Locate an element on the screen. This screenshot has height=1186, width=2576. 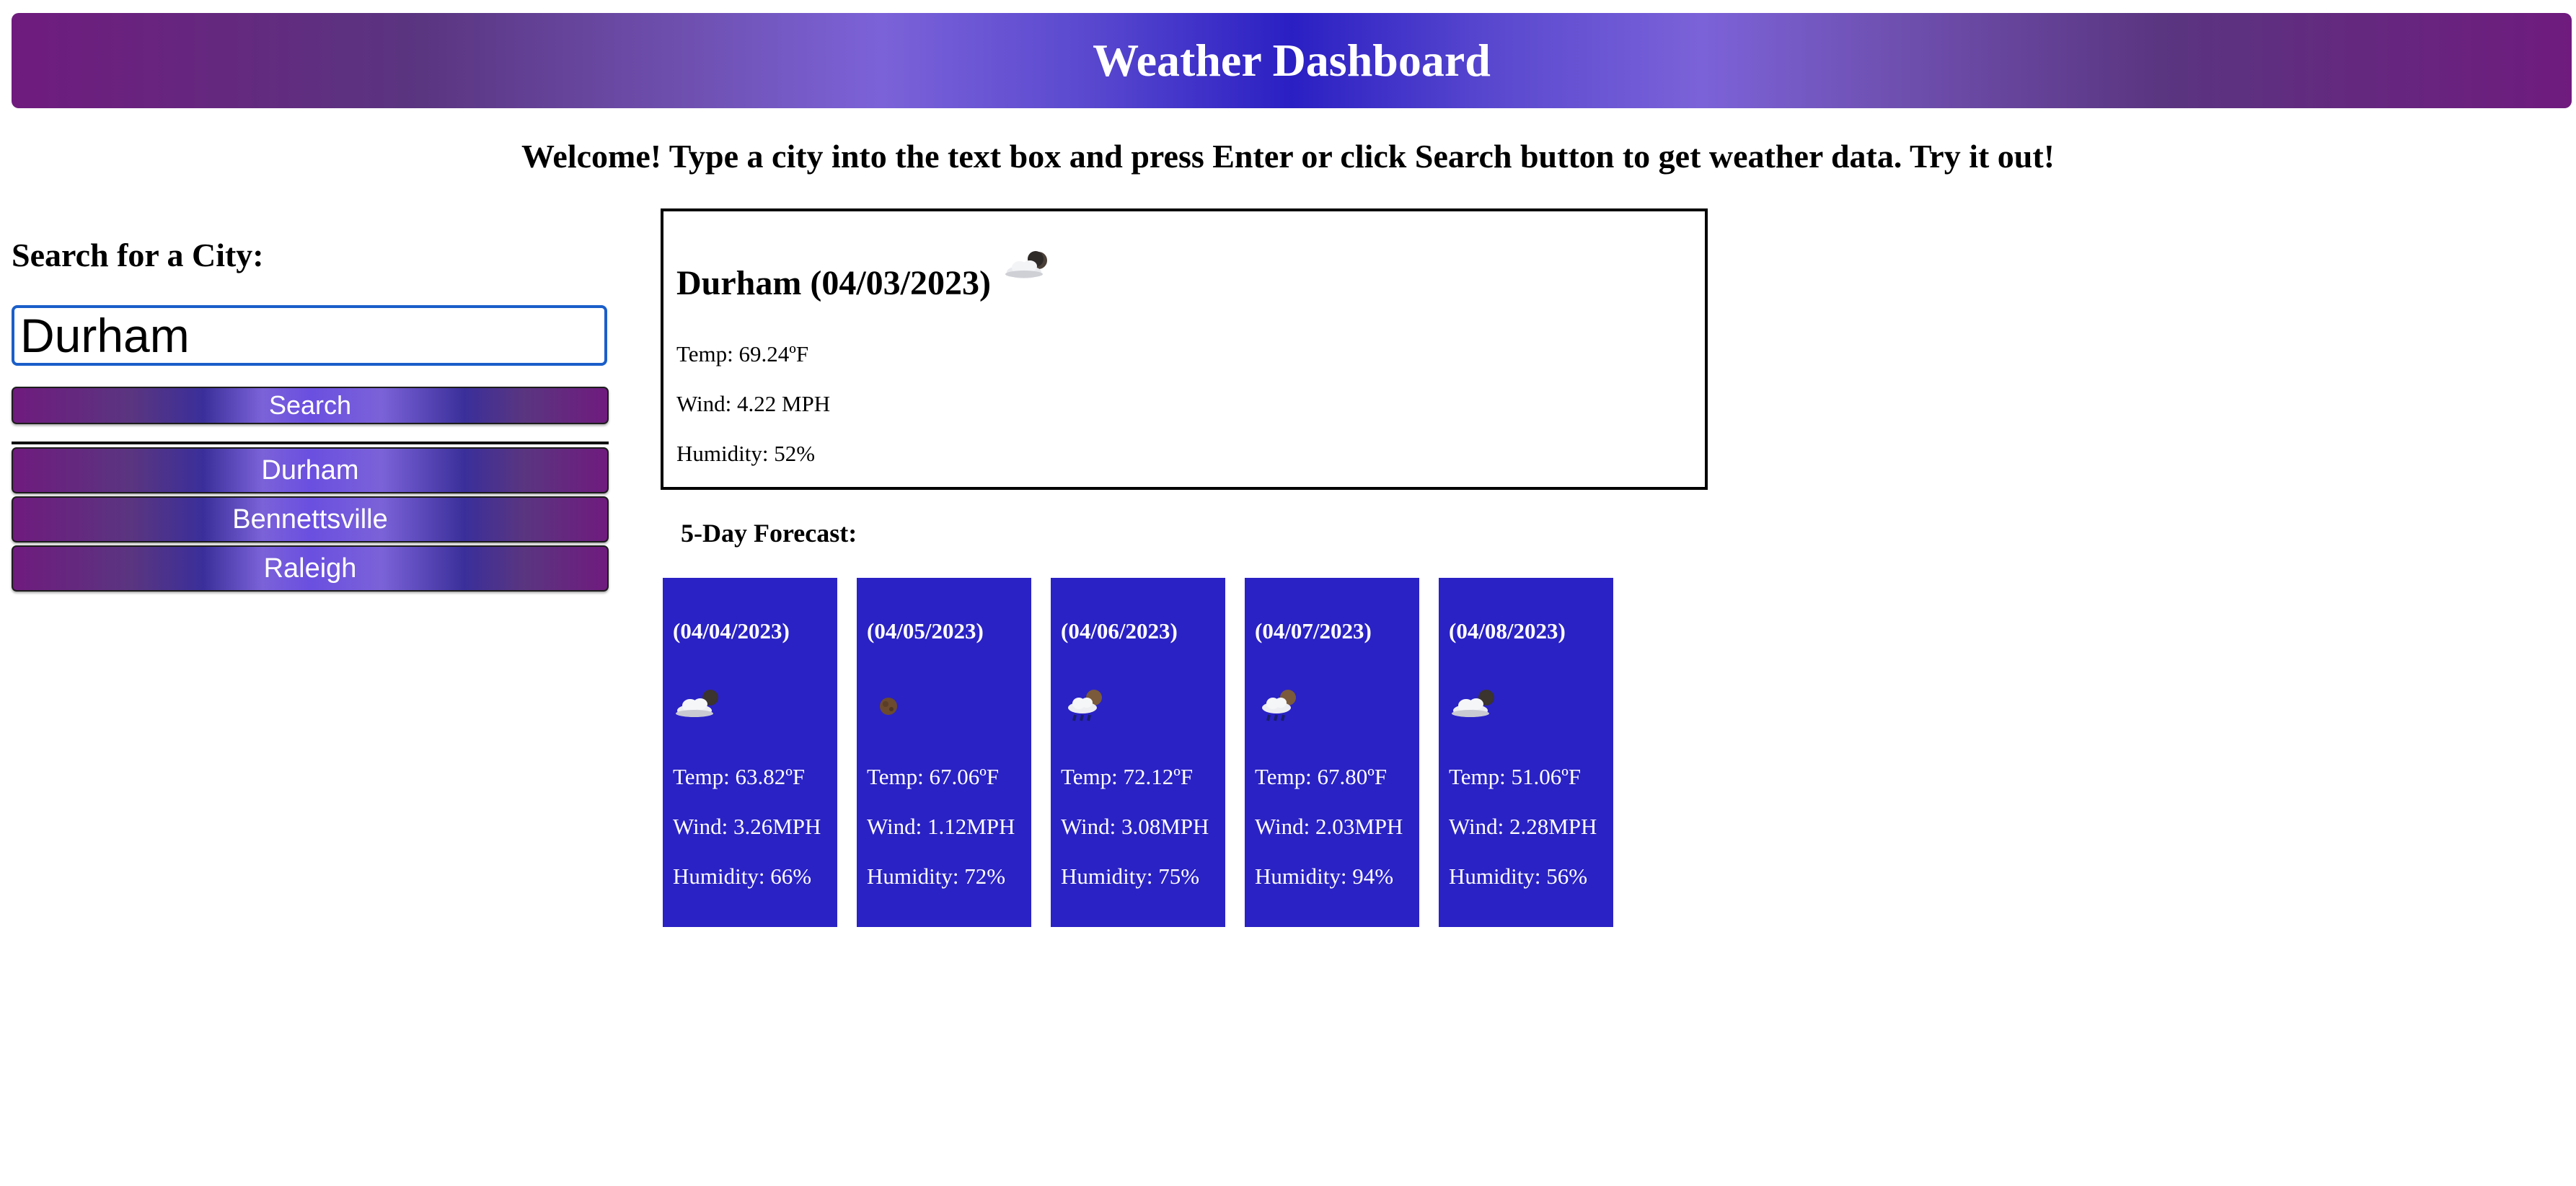
moon-icon is located at coordinates (896, 705).